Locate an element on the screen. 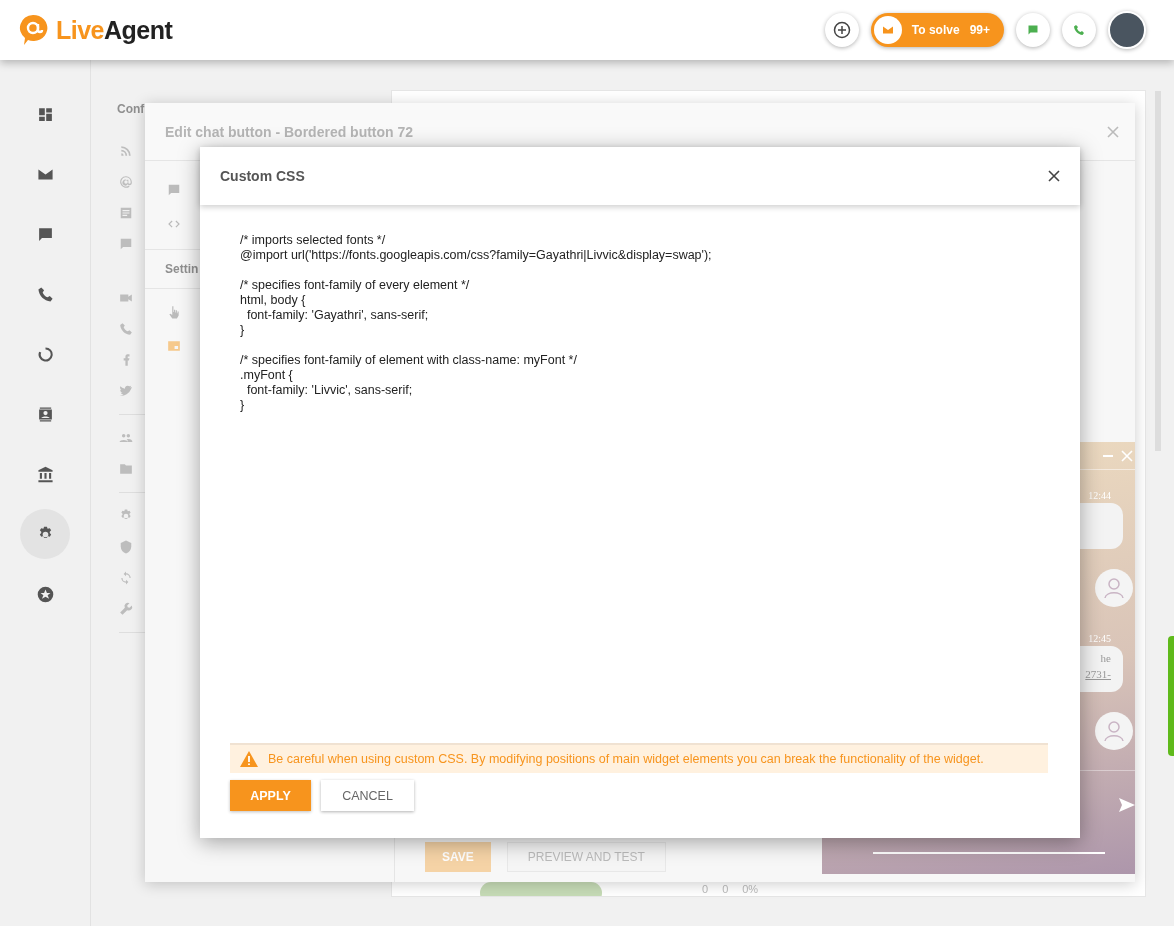 This screenshot has width=1174, height=926. rss-icon is located at coordinates (126, 151).